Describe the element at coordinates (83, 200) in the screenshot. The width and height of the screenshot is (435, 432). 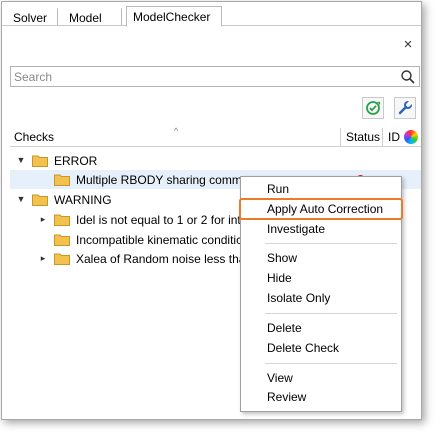
I see `tree-row-label: WARNING` at that location.